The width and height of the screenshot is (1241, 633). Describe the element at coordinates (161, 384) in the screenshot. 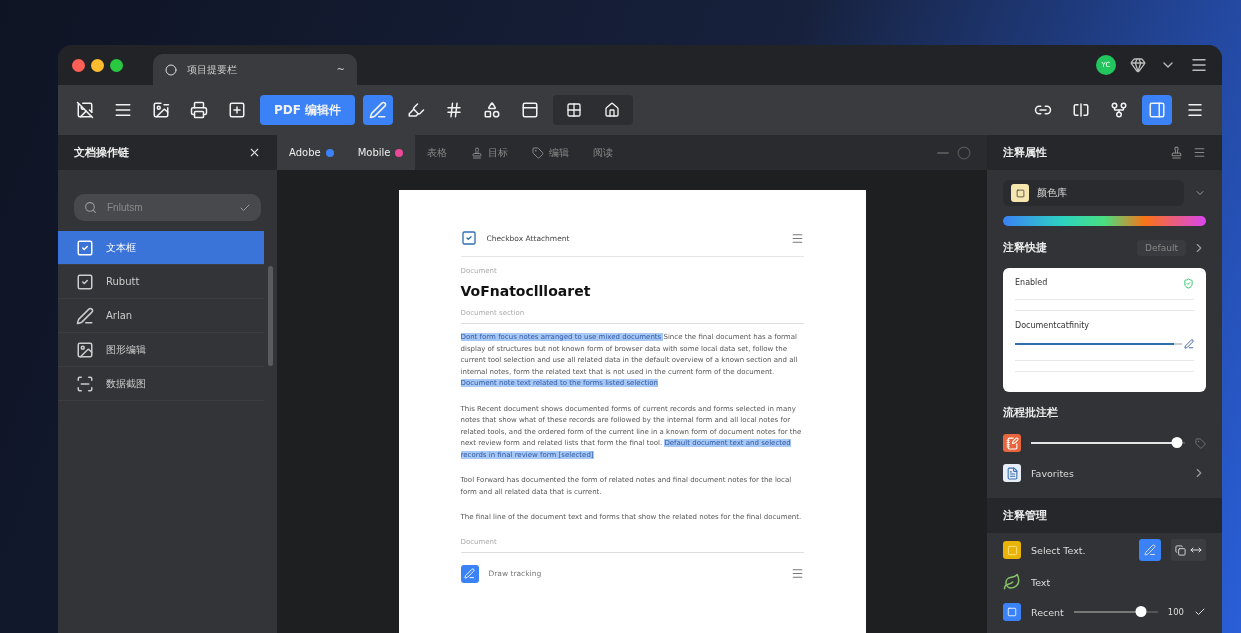

I see `sidebar-item: 数据截图` at that location.